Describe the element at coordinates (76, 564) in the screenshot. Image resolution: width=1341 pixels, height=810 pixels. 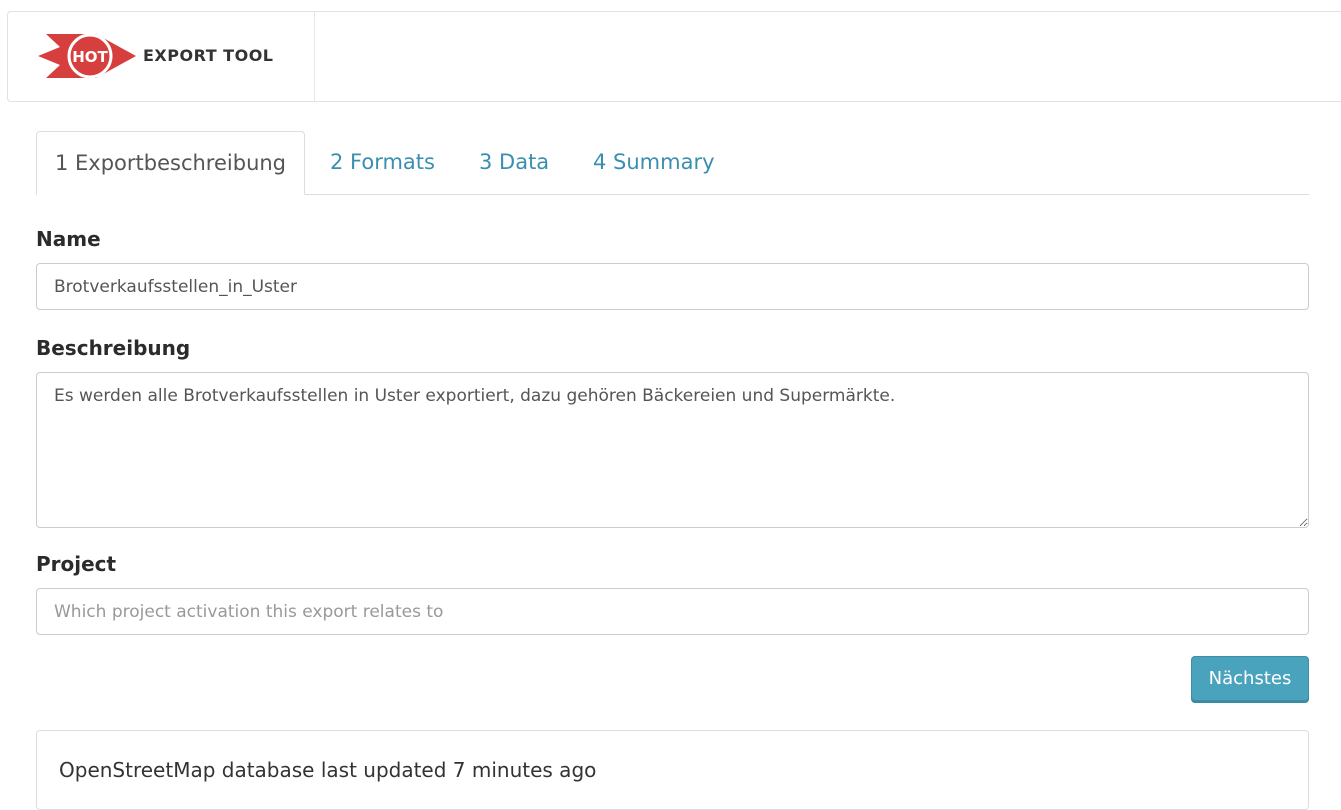
I see `project-label: Project` at that location.